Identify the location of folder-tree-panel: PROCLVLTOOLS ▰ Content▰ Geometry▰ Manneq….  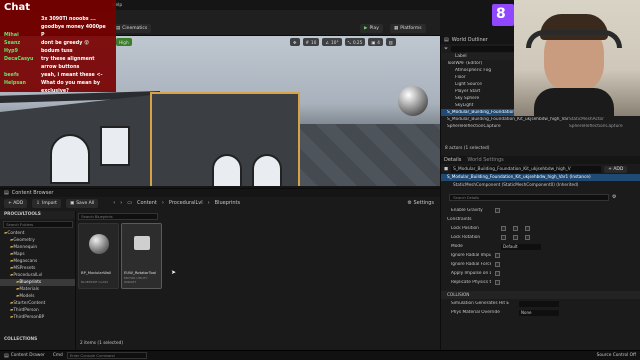
(38, 281).